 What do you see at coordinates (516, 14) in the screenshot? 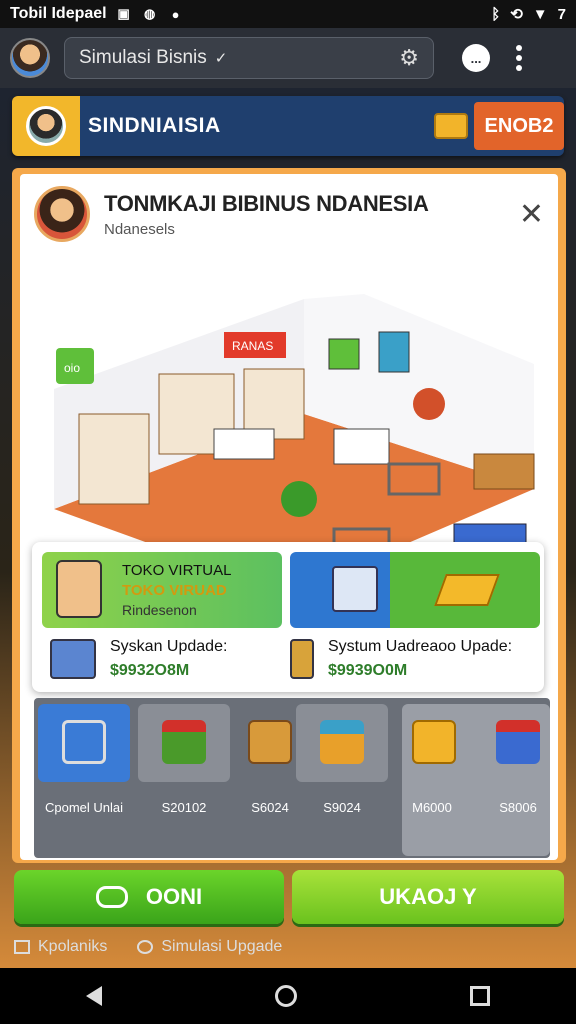
I see `sync-icon: ⟲` at bounding box center [516, 14].